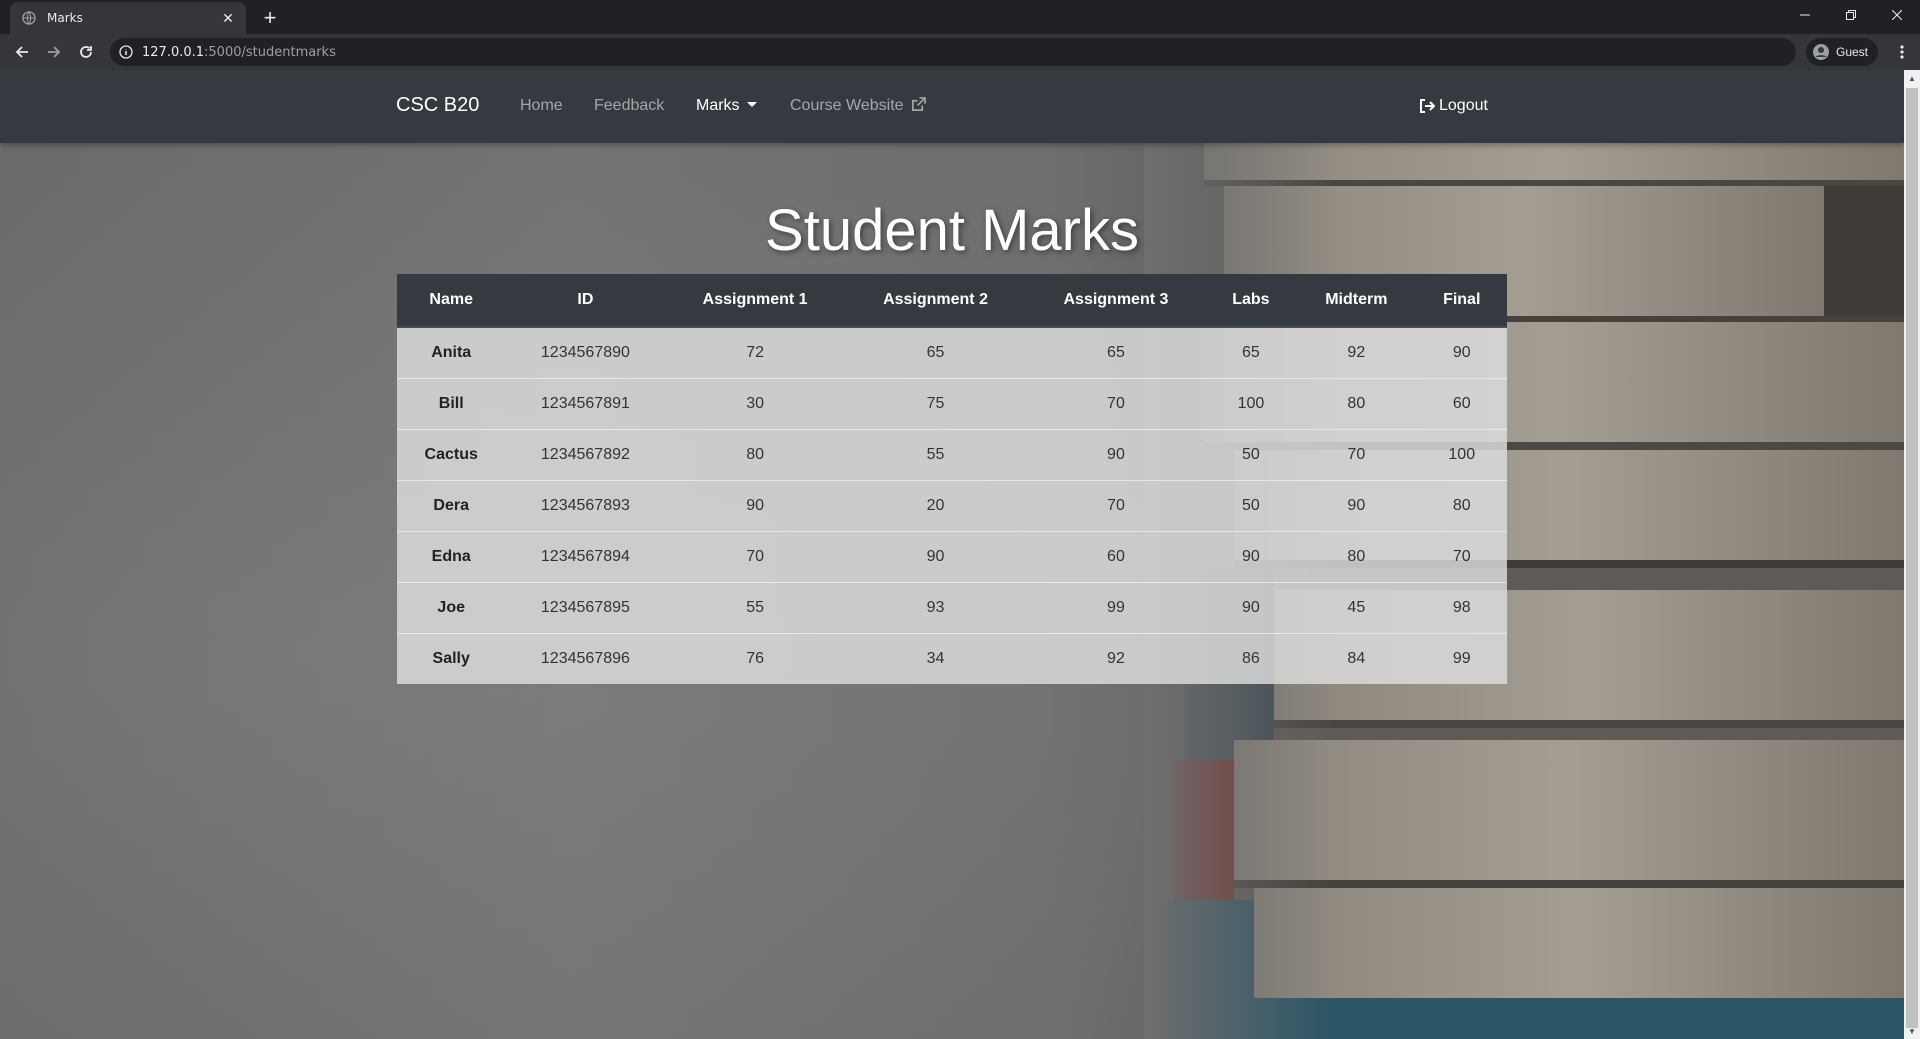  What do you see at coordinates (1356, 506) in the screenshot?
I see `cell-midterm: 90` at bounding box center [1356, 506].